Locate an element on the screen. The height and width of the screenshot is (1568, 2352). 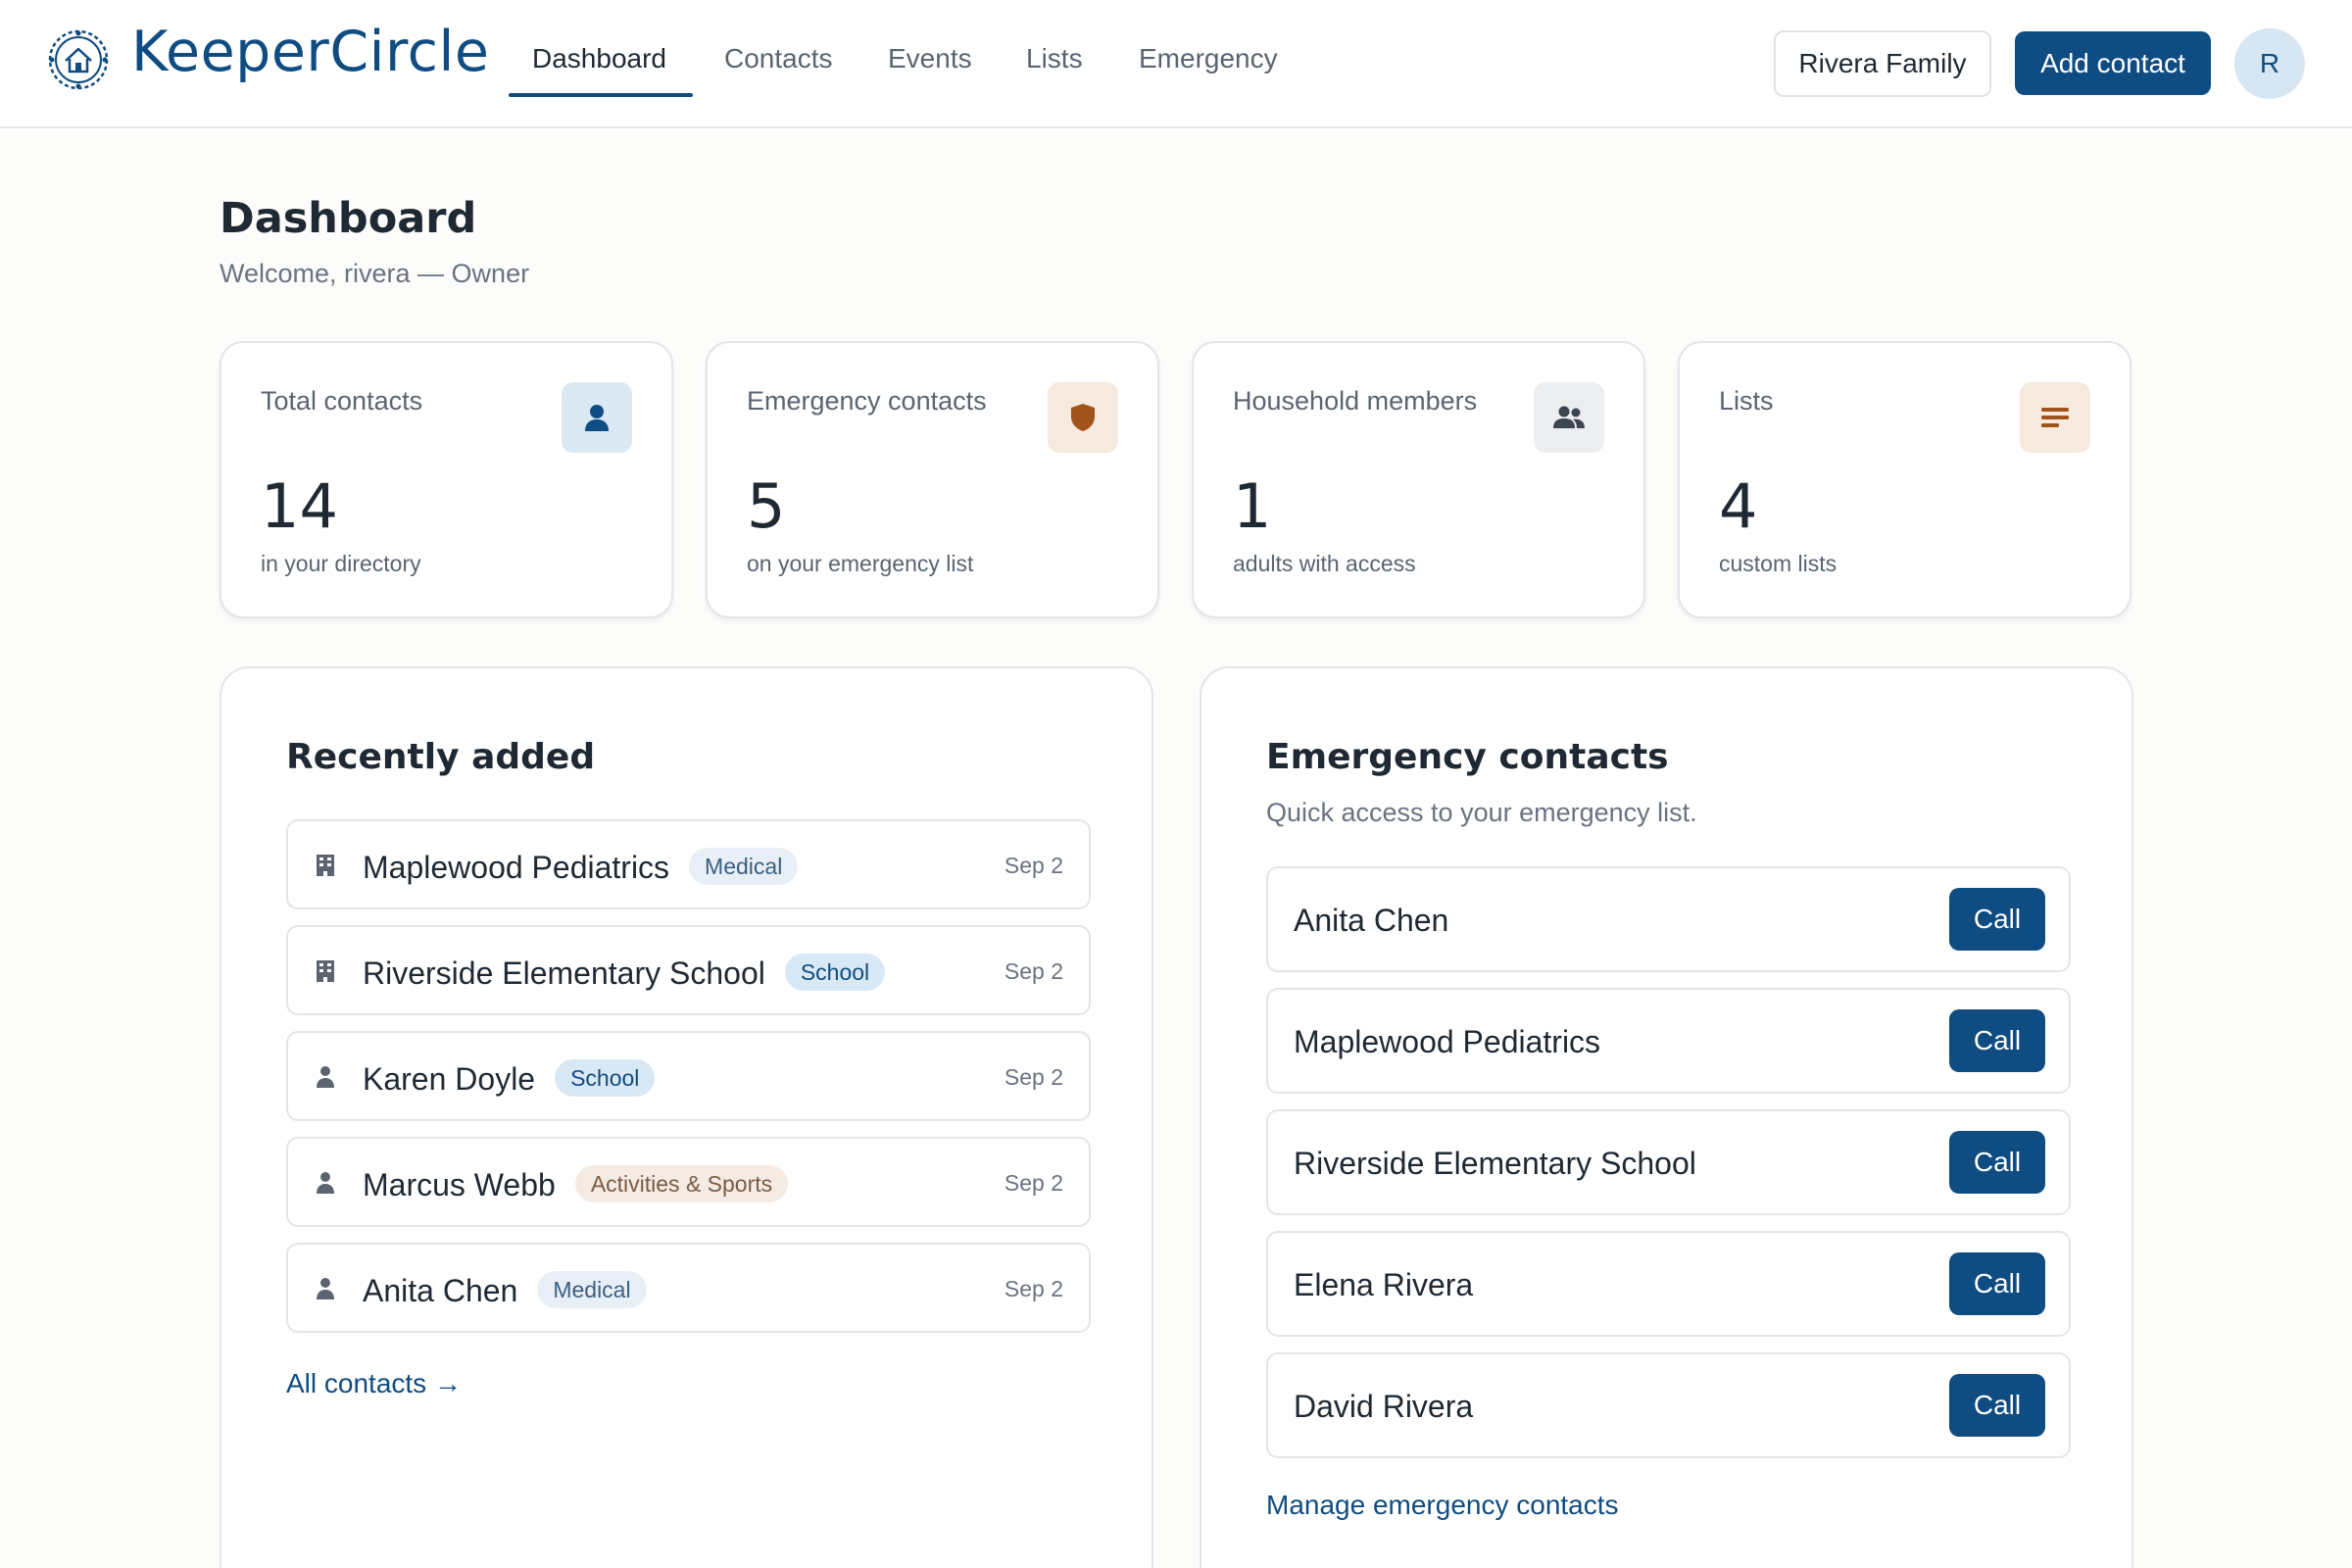
contact-name: Anita Chen Medical is located at coordinates (505, 1290).